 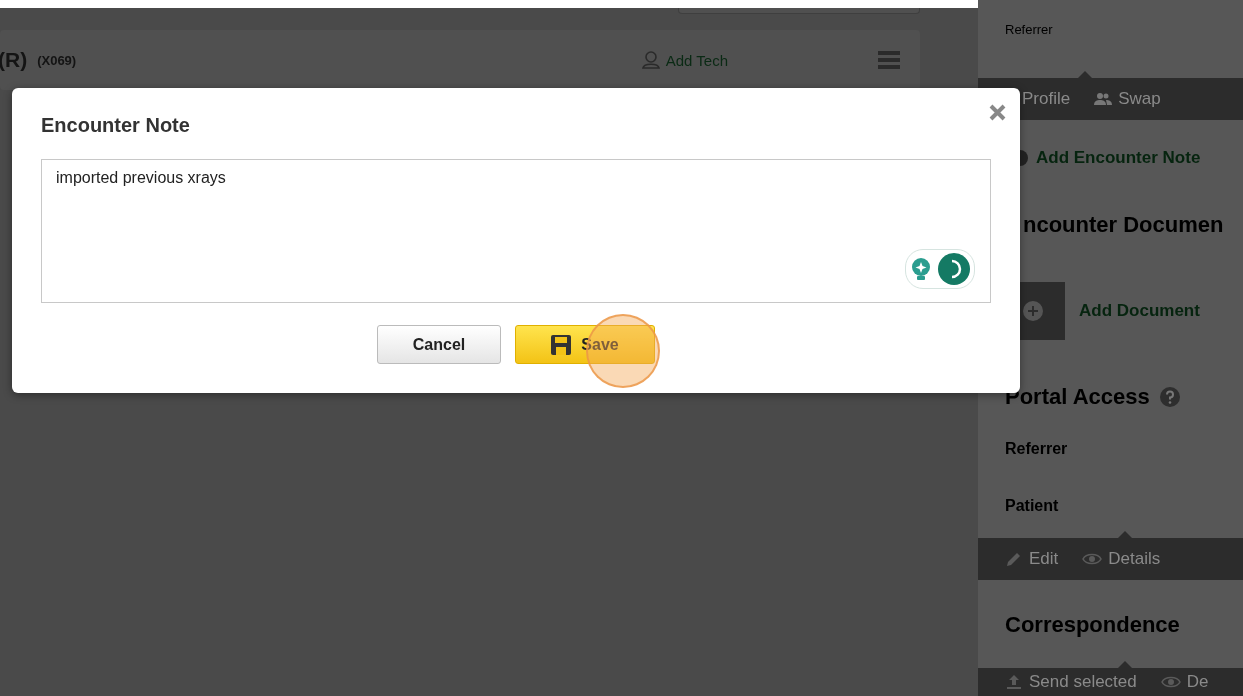 I want to click on save-button: Save, so click(x=585, y=344).